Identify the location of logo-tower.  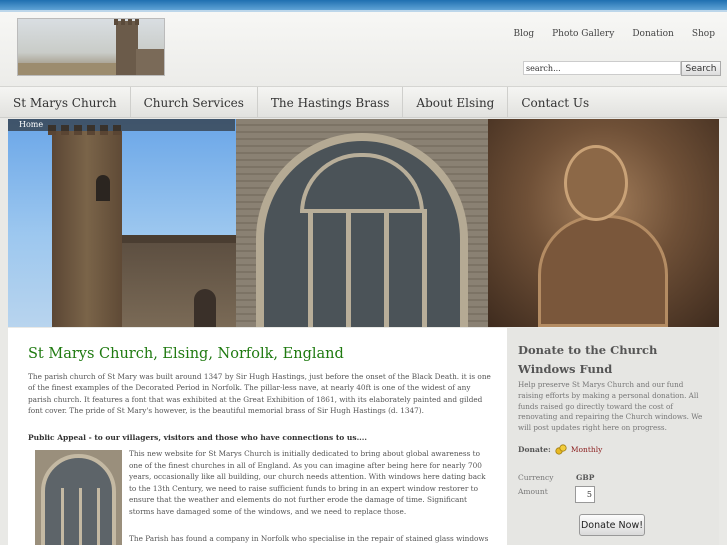
(127, 48).